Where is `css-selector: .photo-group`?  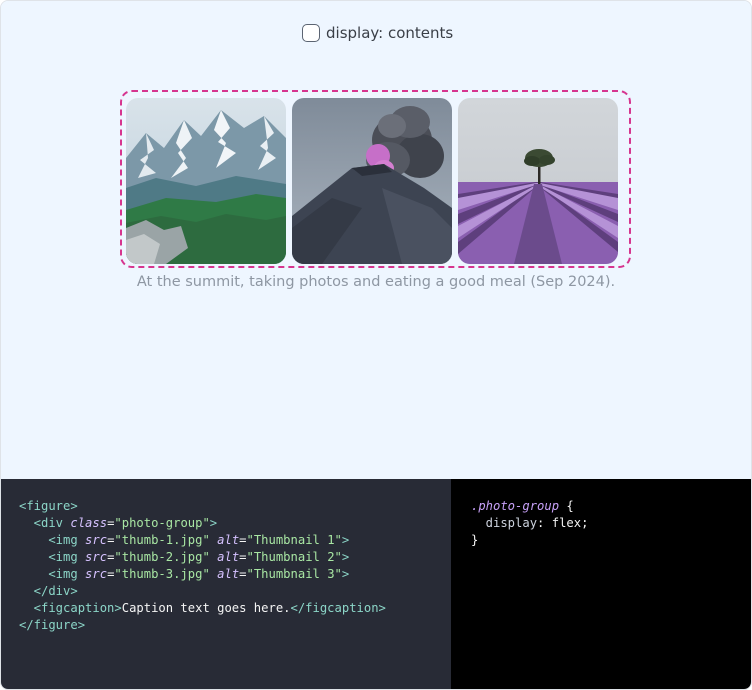 css-selector: .photo-group is located at coordinates (515, 506).